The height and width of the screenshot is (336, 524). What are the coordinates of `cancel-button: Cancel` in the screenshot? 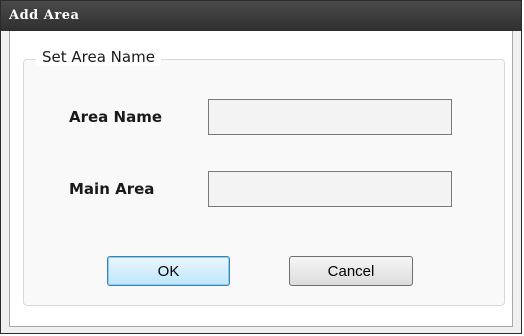 It's located at (351, 271).